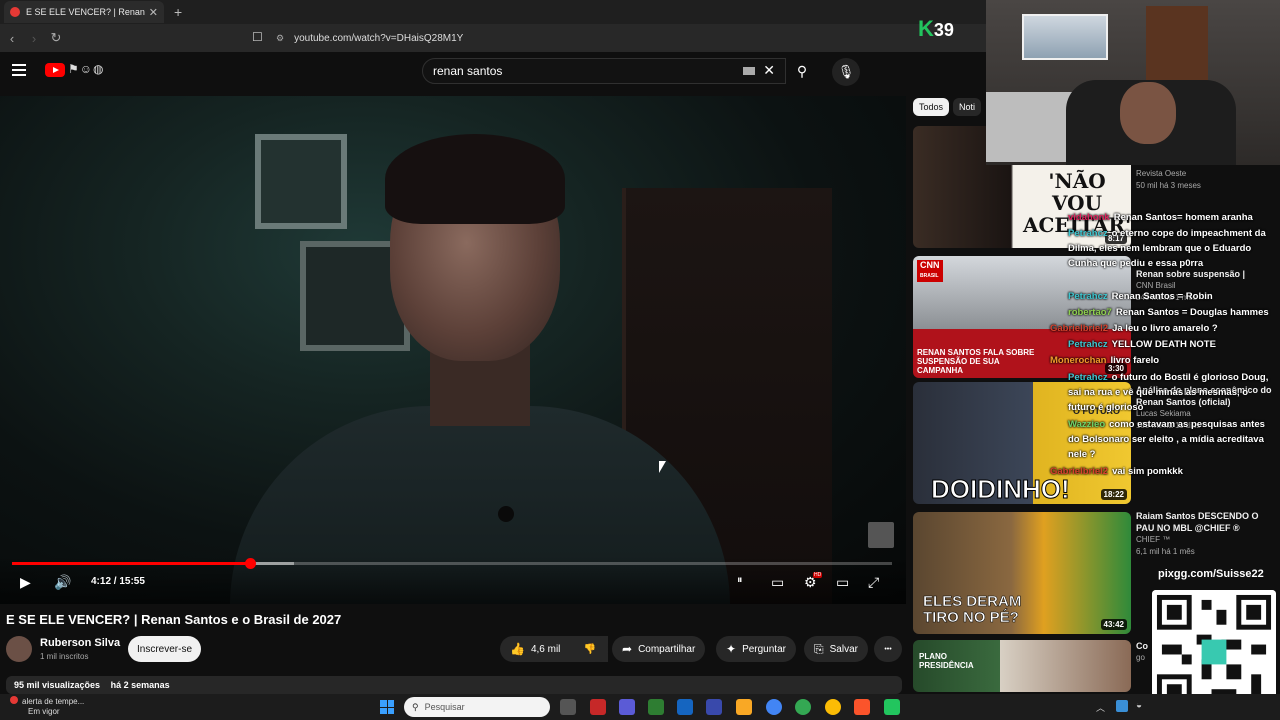 This screenshot has width=1280, height=720. What do you see at coordinates (14, 700) in the screenshot?
I see `weather-alert-icon` at bounding box center [14, 700].